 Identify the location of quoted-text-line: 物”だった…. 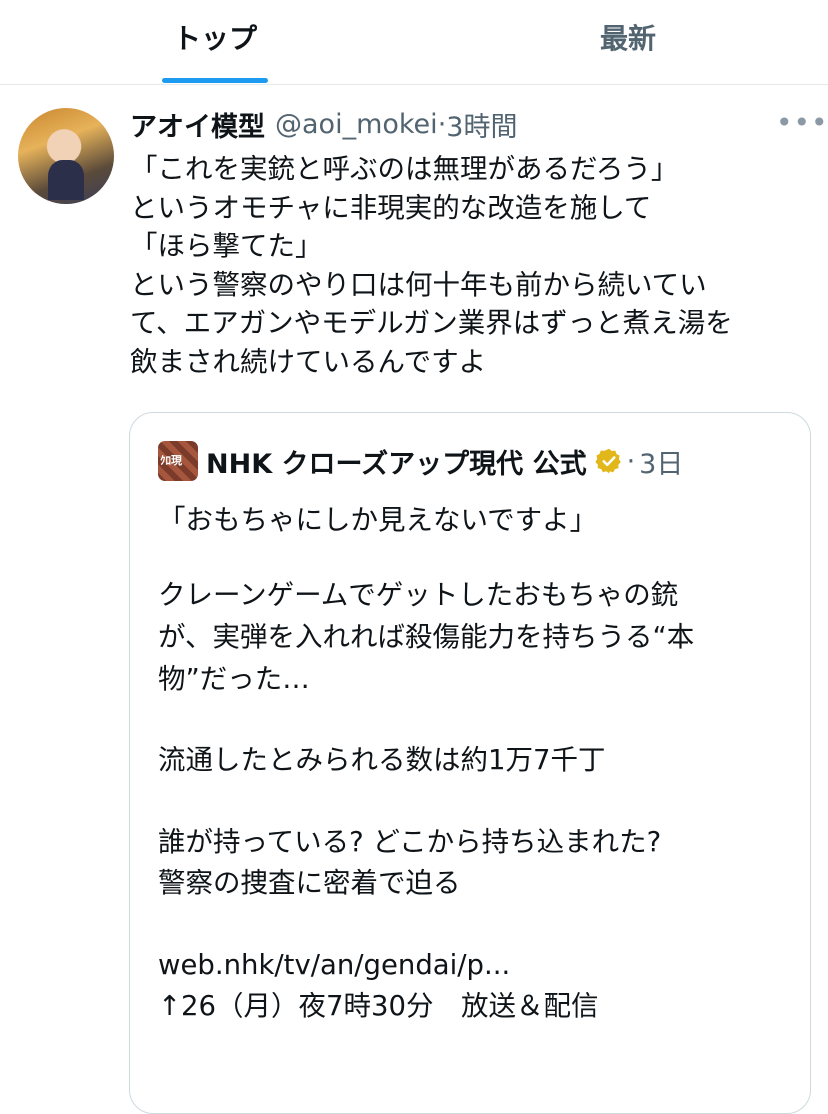
(234, 679).